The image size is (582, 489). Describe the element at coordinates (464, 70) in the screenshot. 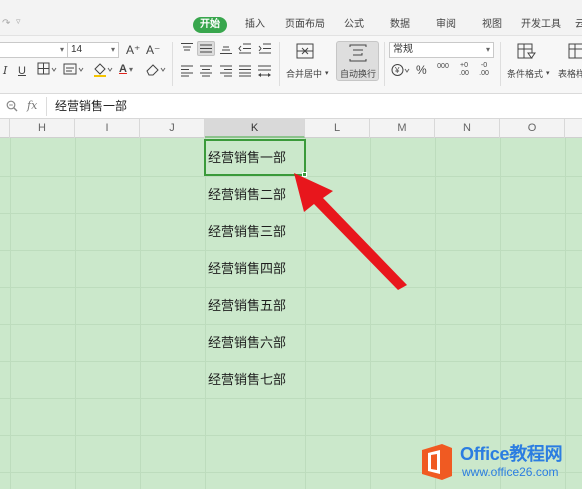

I see `increase-decimal-button: +0 .00` at that location.